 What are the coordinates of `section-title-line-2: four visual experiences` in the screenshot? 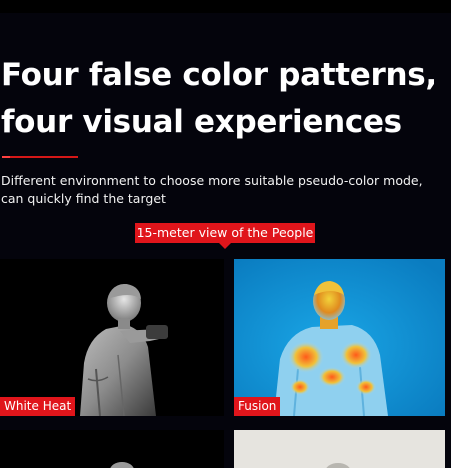 It's located at (201, 122).